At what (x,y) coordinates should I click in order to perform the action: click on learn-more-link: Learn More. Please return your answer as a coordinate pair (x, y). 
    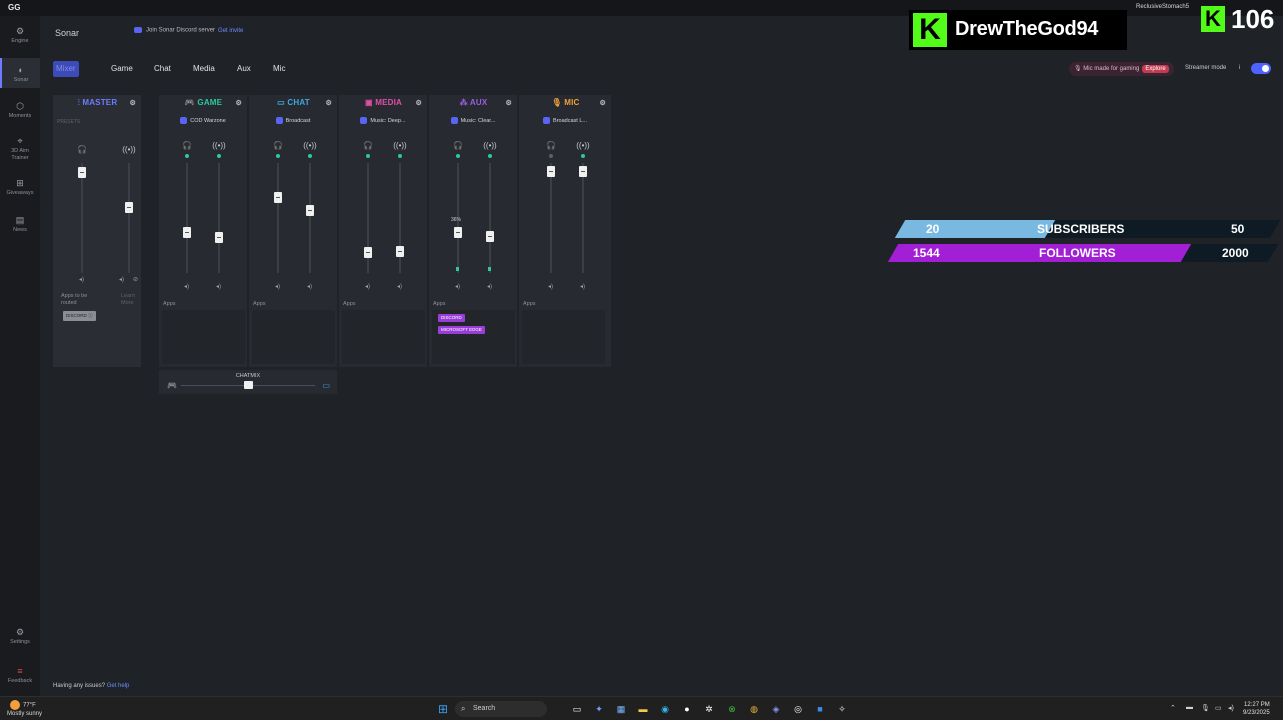
    Looking at the image, I should click on (131, 300).